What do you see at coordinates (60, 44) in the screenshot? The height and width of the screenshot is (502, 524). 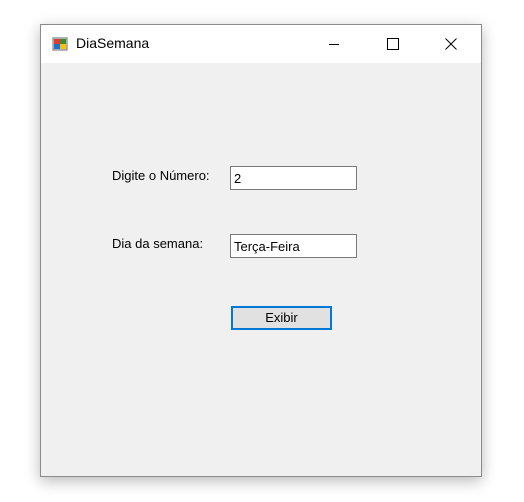 I see `app-icon` at bounding box center [60, 44].